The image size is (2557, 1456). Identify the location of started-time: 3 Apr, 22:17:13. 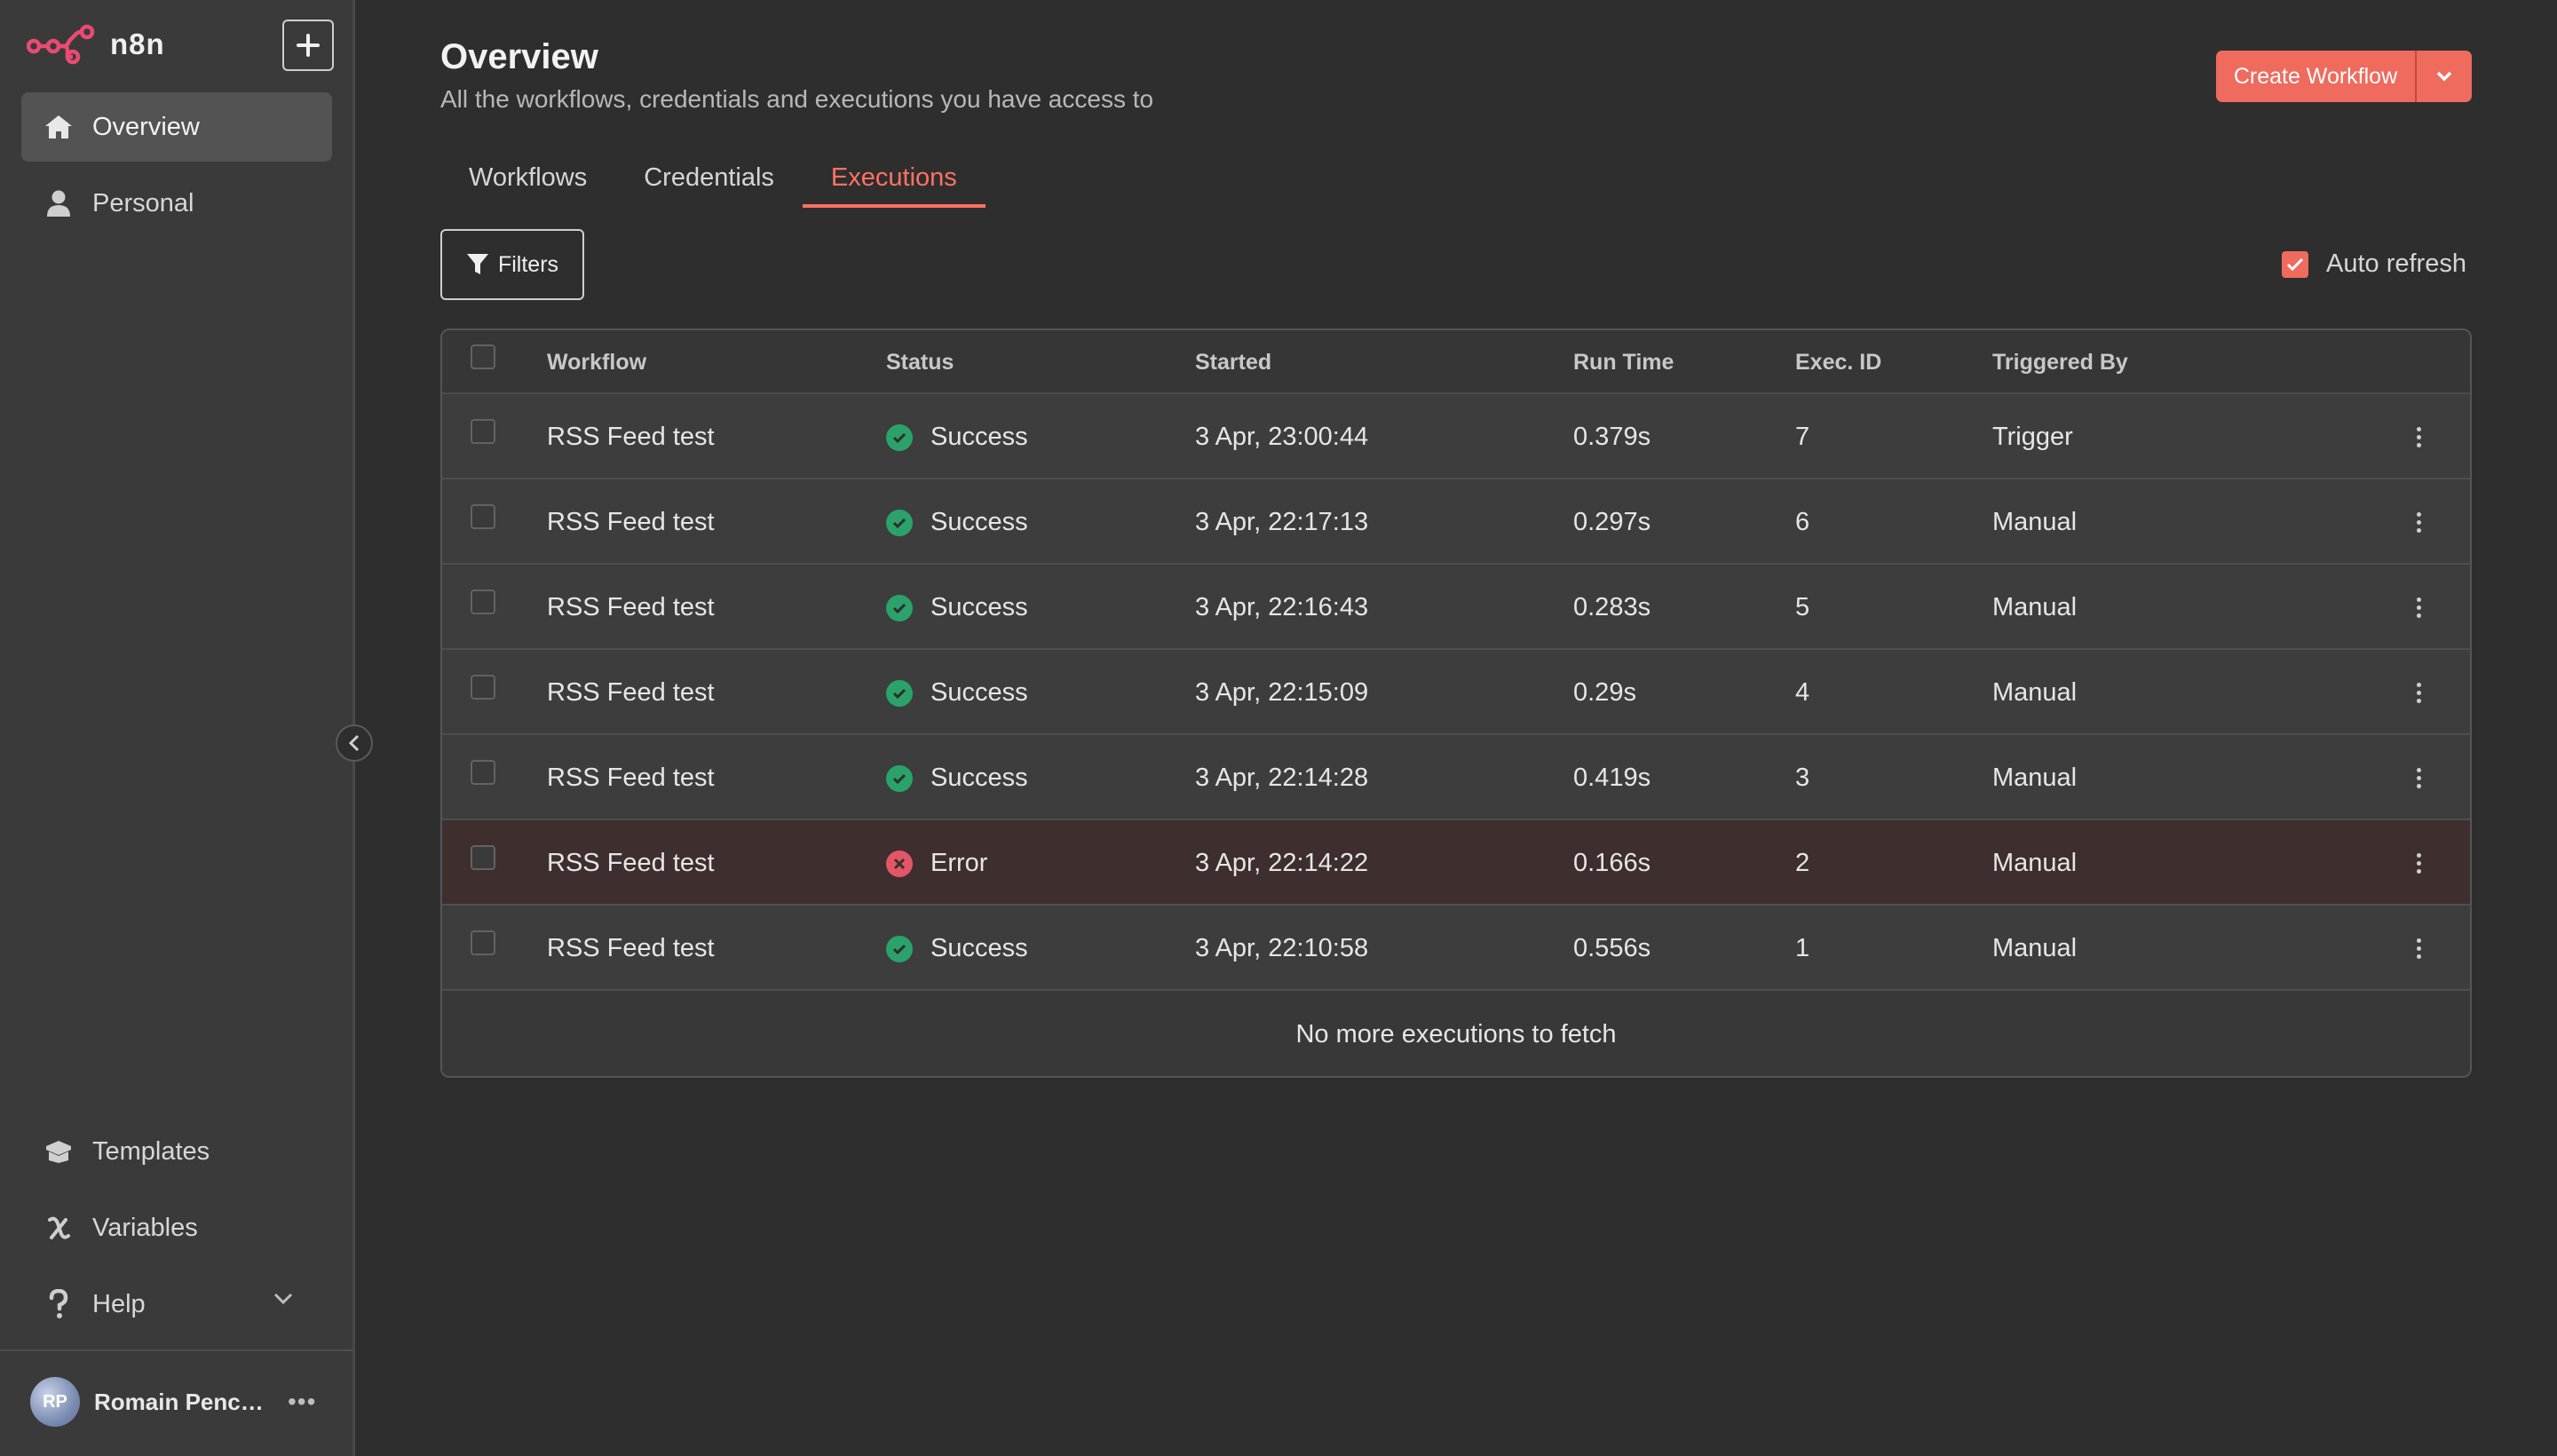
(1282, 522).